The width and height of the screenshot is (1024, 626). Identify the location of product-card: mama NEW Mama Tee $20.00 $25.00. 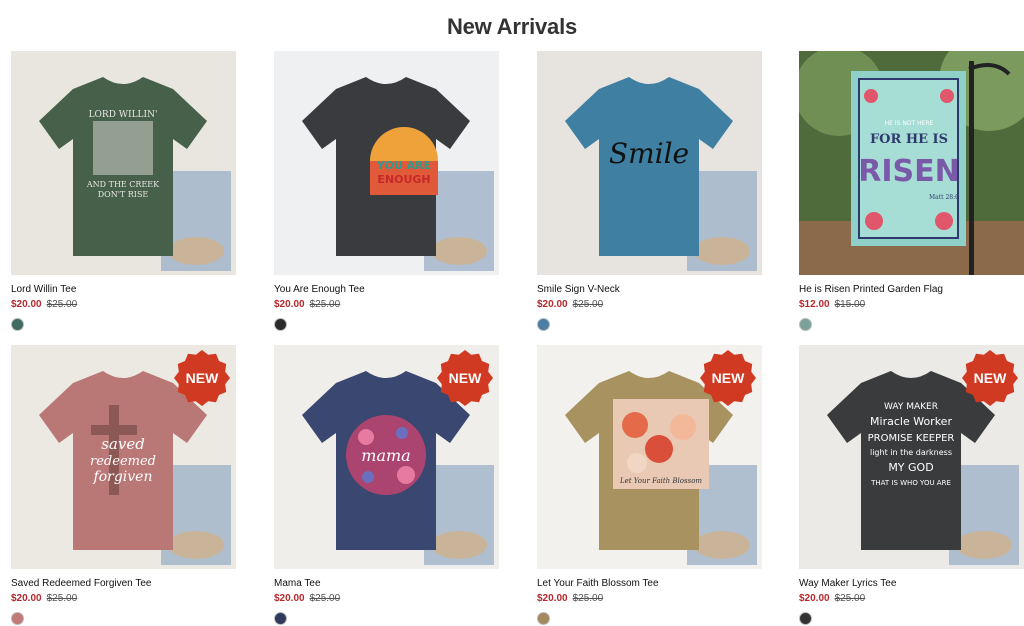
(386, 485).